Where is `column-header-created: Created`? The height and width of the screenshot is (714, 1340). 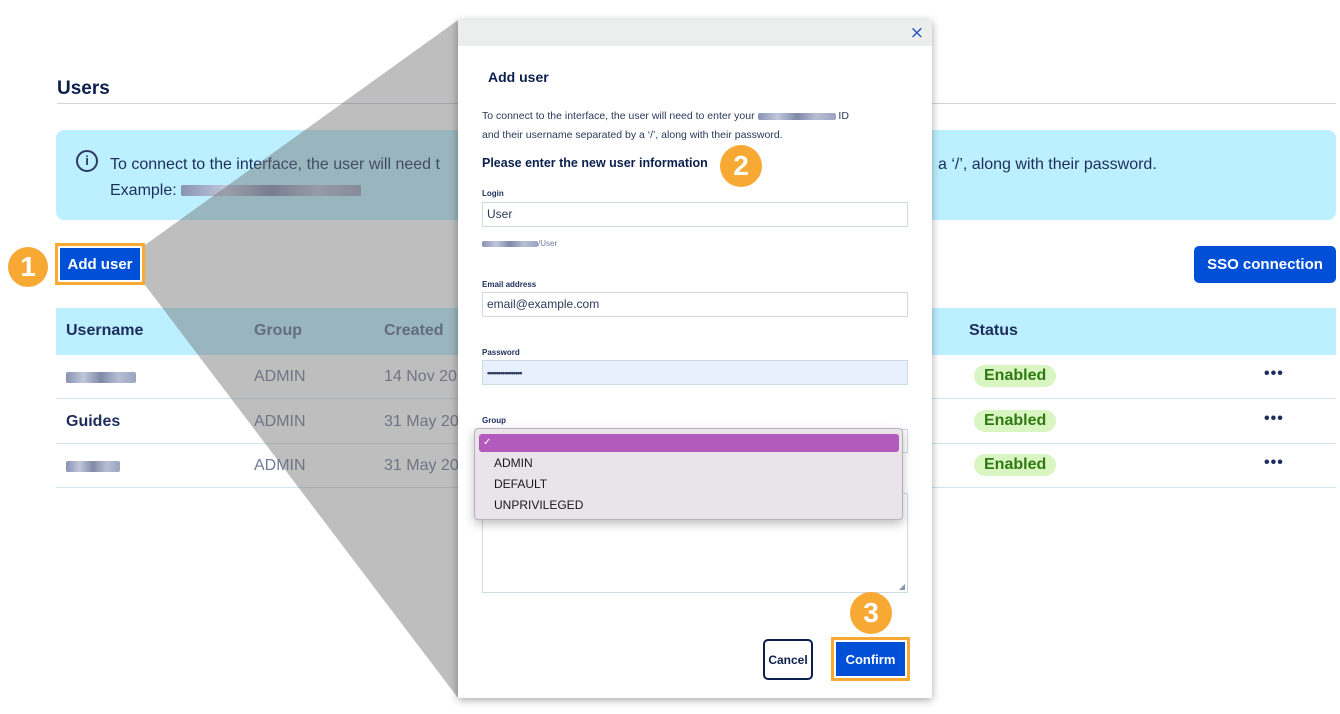 column-header-created: Created is located at coordinates (414, 331).